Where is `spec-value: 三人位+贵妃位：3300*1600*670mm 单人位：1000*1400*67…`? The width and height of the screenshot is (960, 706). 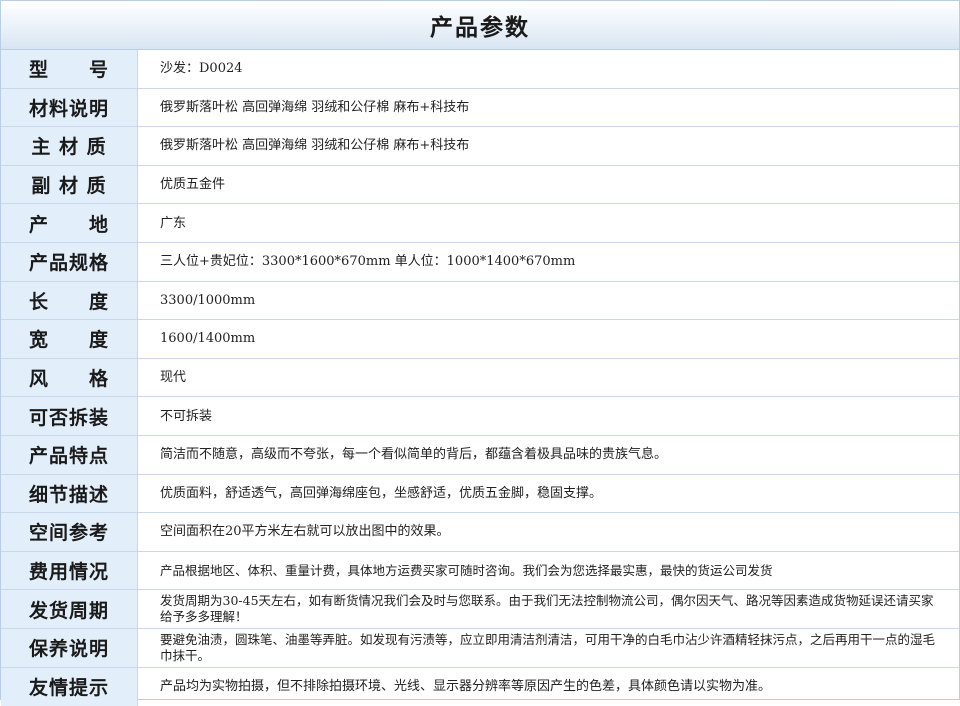
spec-value: 三人位+贵妃位：3300*1600*670mm 单人位：1000*1400*67… is located at coordinates (548, 262).